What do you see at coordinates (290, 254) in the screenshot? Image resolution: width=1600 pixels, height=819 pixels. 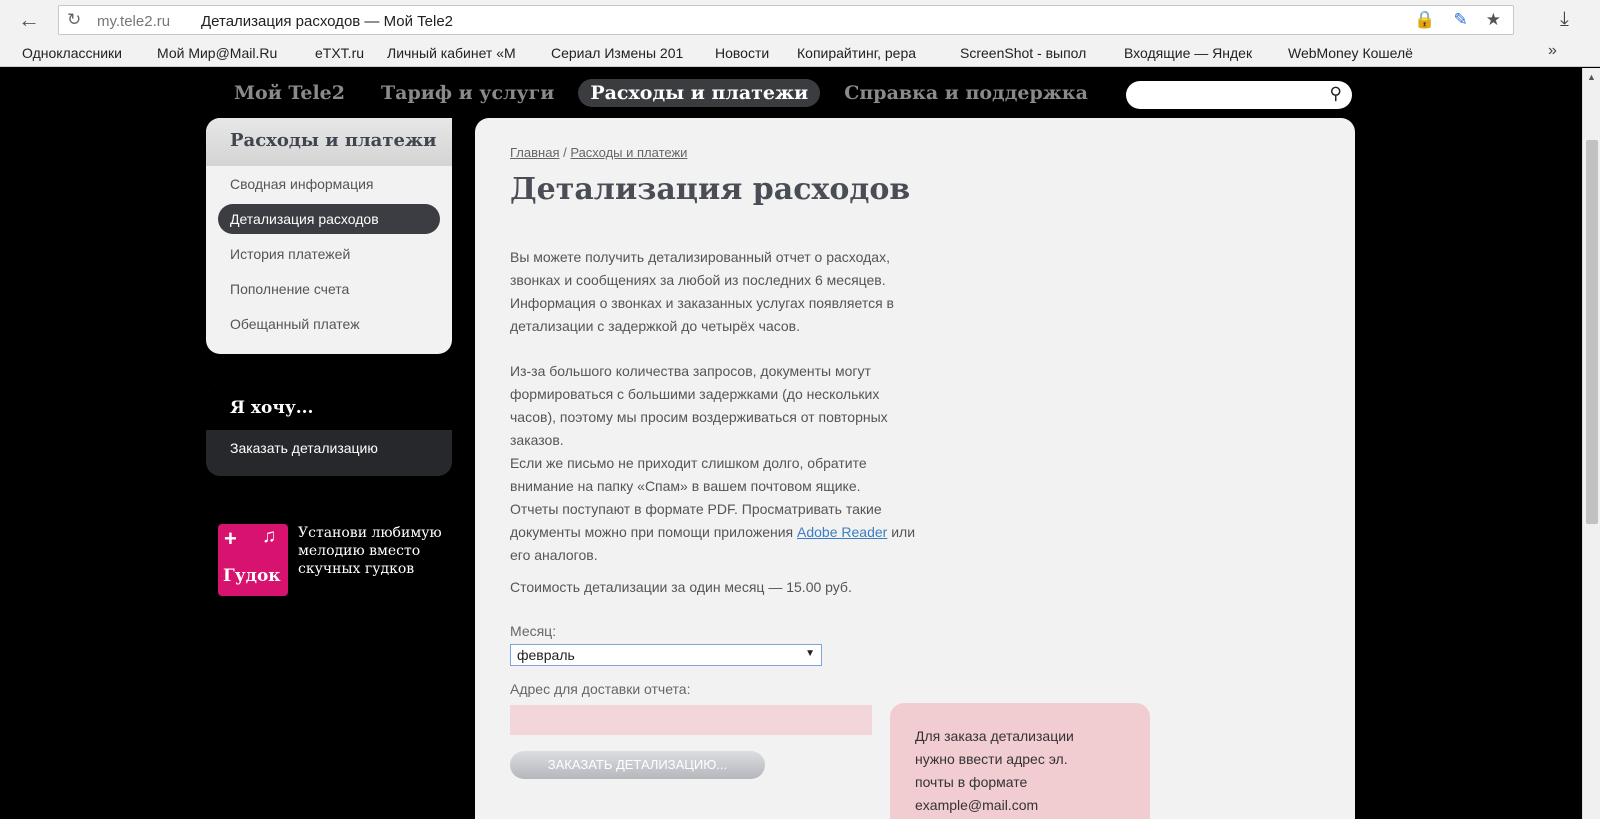 I see `sidebar-item-payment-history: История платежей` at bounding box center [290, 254].